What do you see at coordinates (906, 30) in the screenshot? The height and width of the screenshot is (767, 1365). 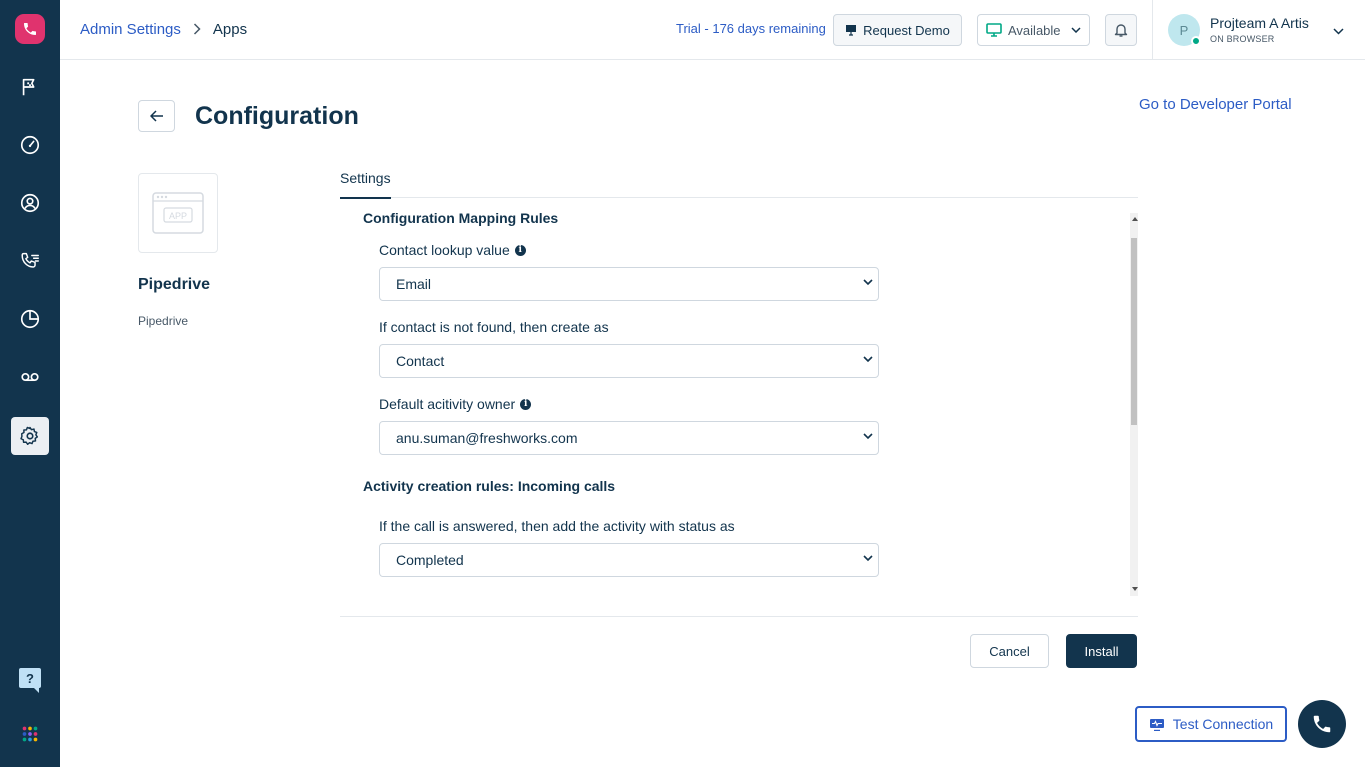 I see `request-demo-label: Request Demo` at bounding box center [906, 30].